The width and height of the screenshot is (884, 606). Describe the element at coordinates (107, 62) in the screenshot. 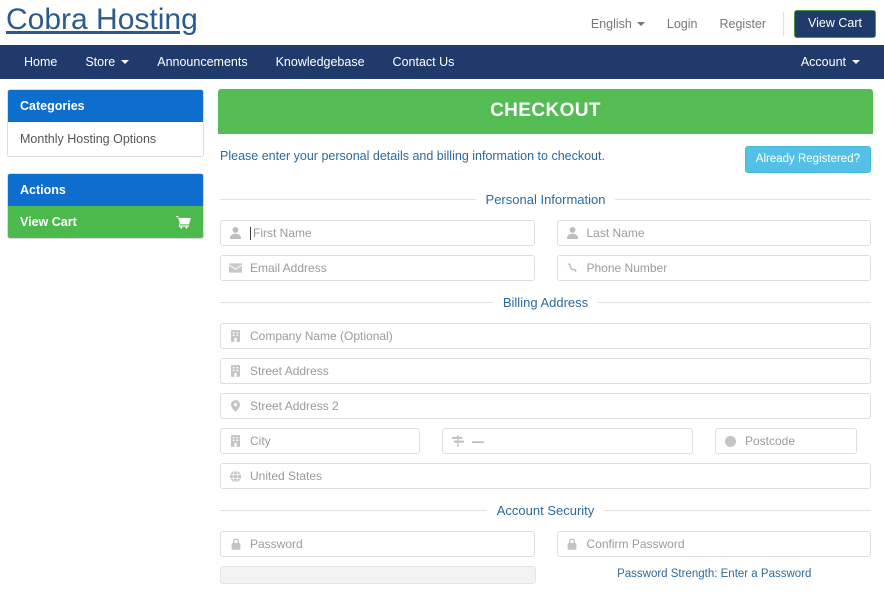

I see `nav-item-store: Store` at that location.